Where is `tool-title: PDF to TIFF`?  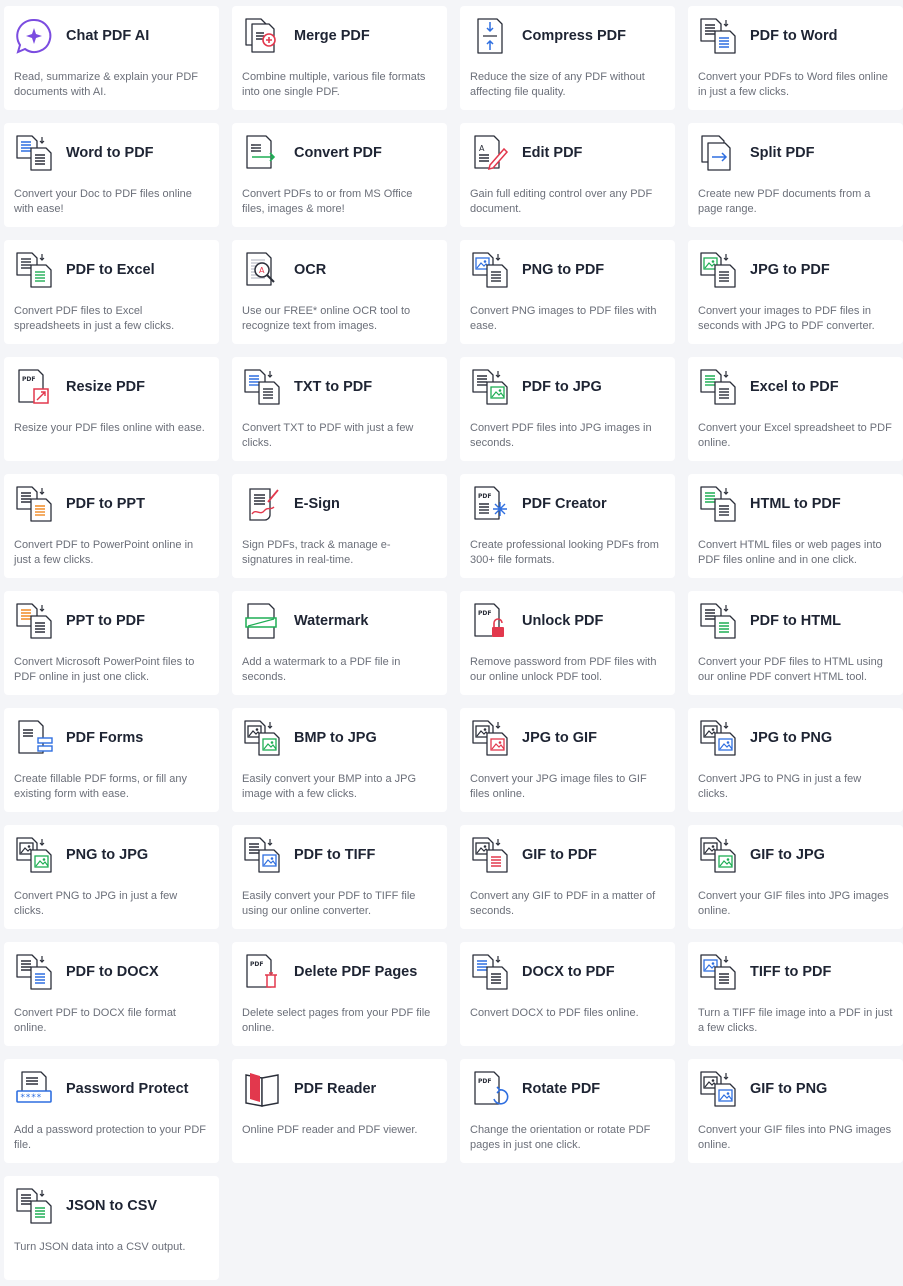 tool-title: PDF to TIFF is located at coordinates (335, 855).